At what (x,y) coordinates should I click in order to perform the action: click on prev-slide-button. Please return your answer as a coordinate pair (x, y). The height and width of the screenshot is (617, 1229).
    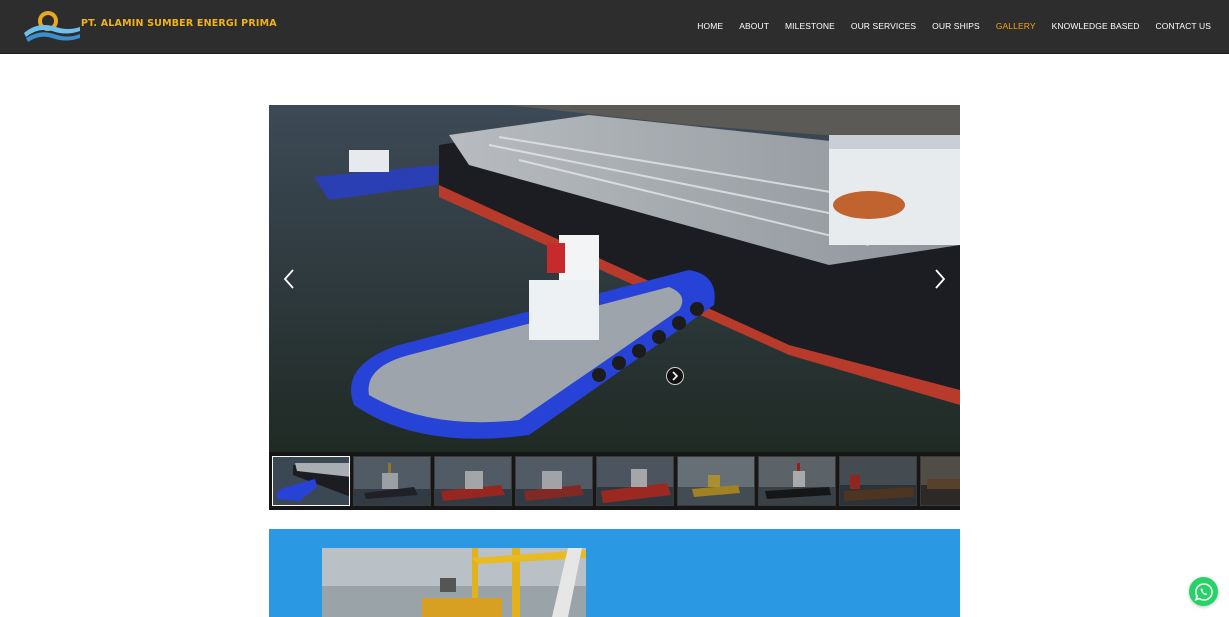
    Looking at the image, I should click on (289, 279).